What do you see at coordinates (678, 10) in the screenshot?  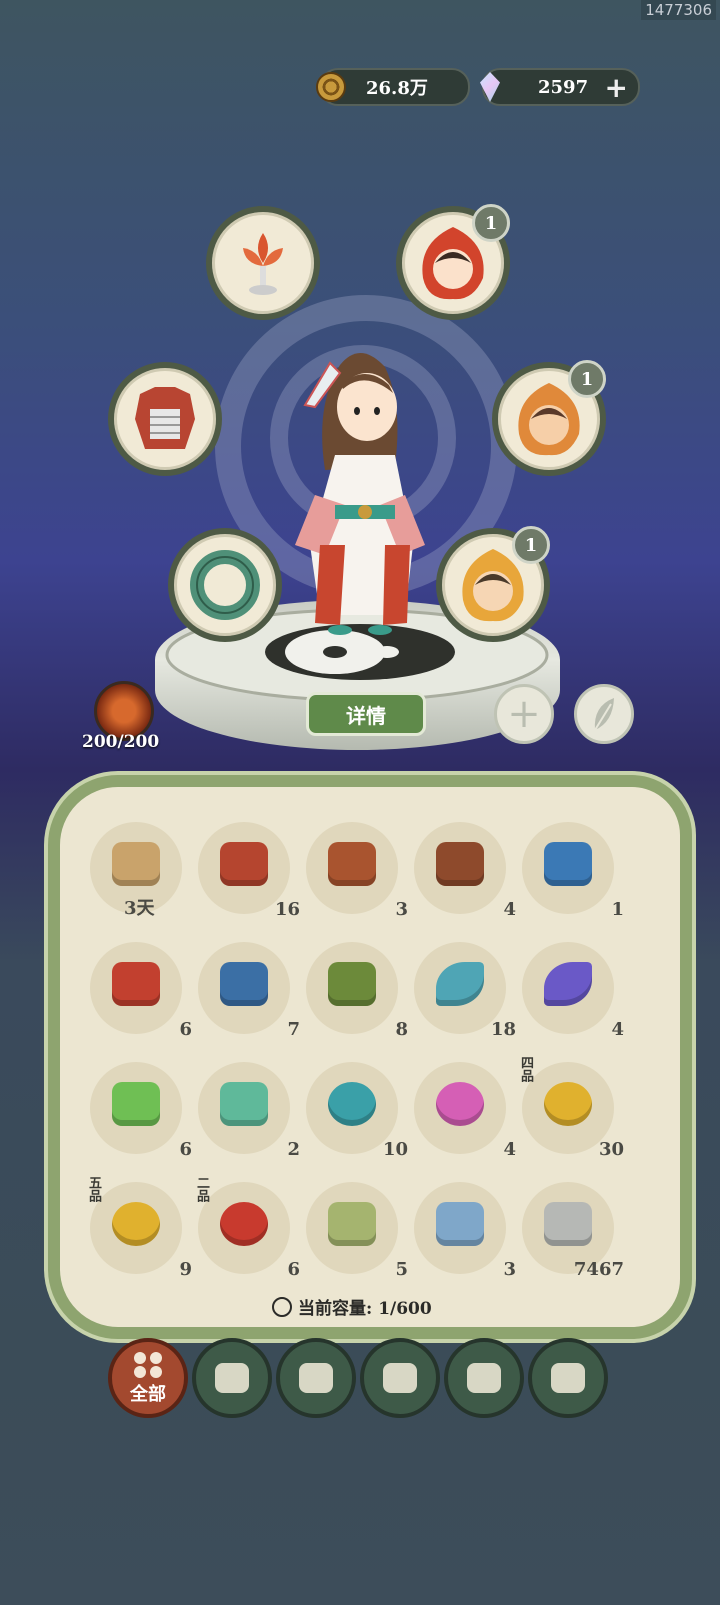 I see `user-id: 1477306` at bounding box center [678, 10].